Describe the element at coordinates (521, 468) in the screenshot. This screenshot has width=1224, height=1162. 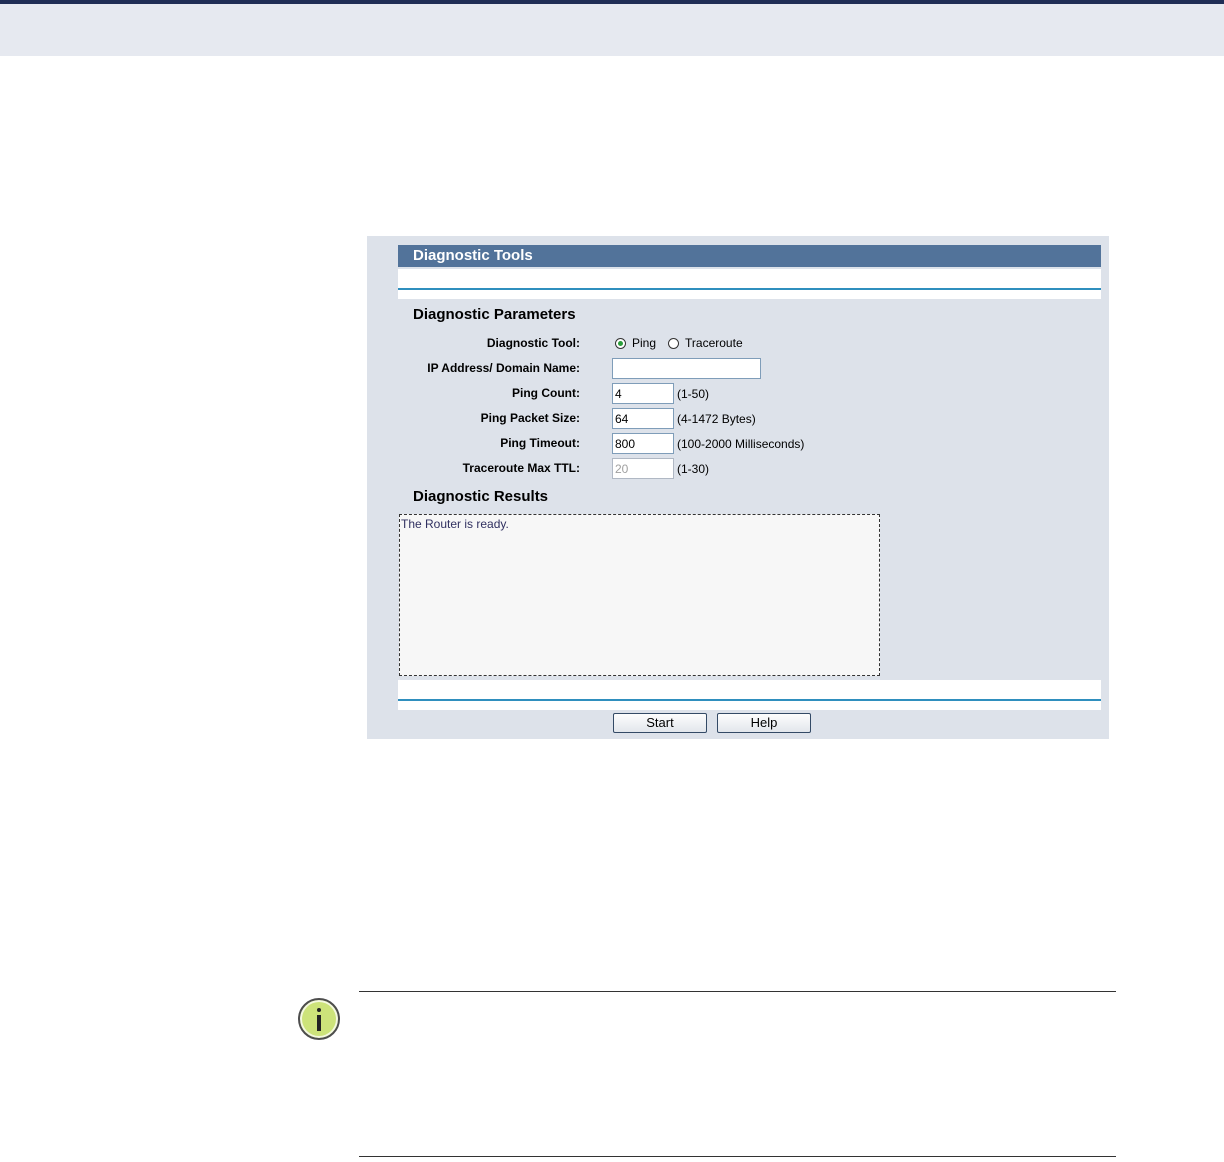
I see `traceroute-max-ttl-label: Traceroute Max TTL:` at that location.